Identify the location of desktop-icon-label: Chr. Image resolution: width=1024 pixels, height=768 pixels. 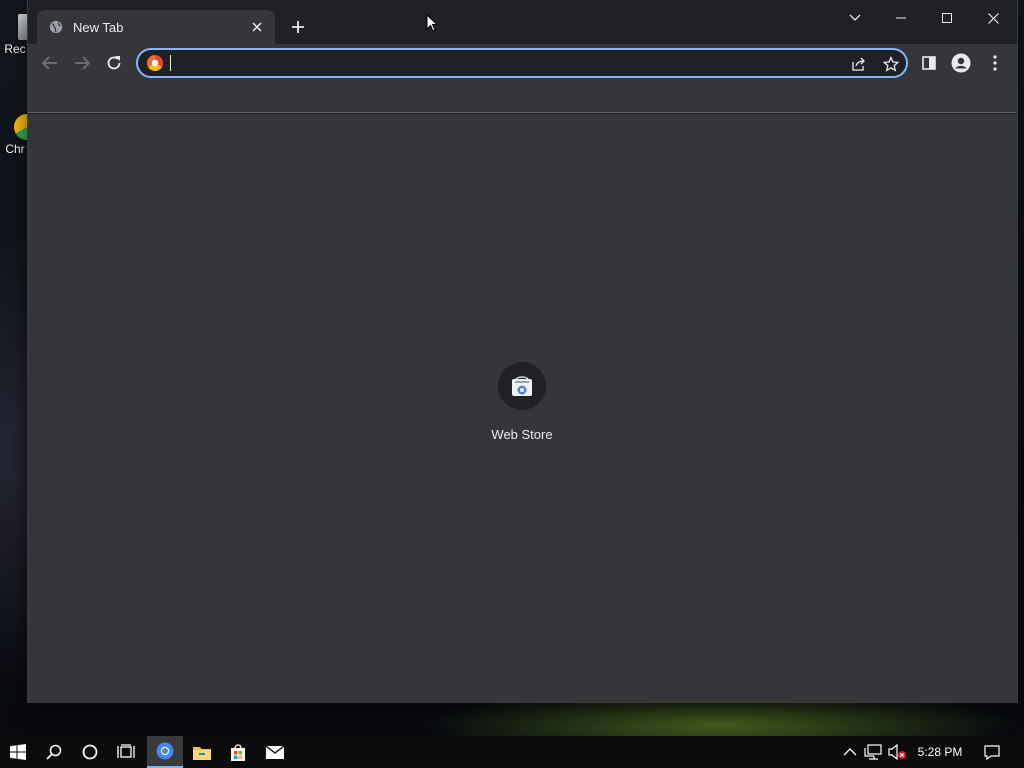
(15, 149).